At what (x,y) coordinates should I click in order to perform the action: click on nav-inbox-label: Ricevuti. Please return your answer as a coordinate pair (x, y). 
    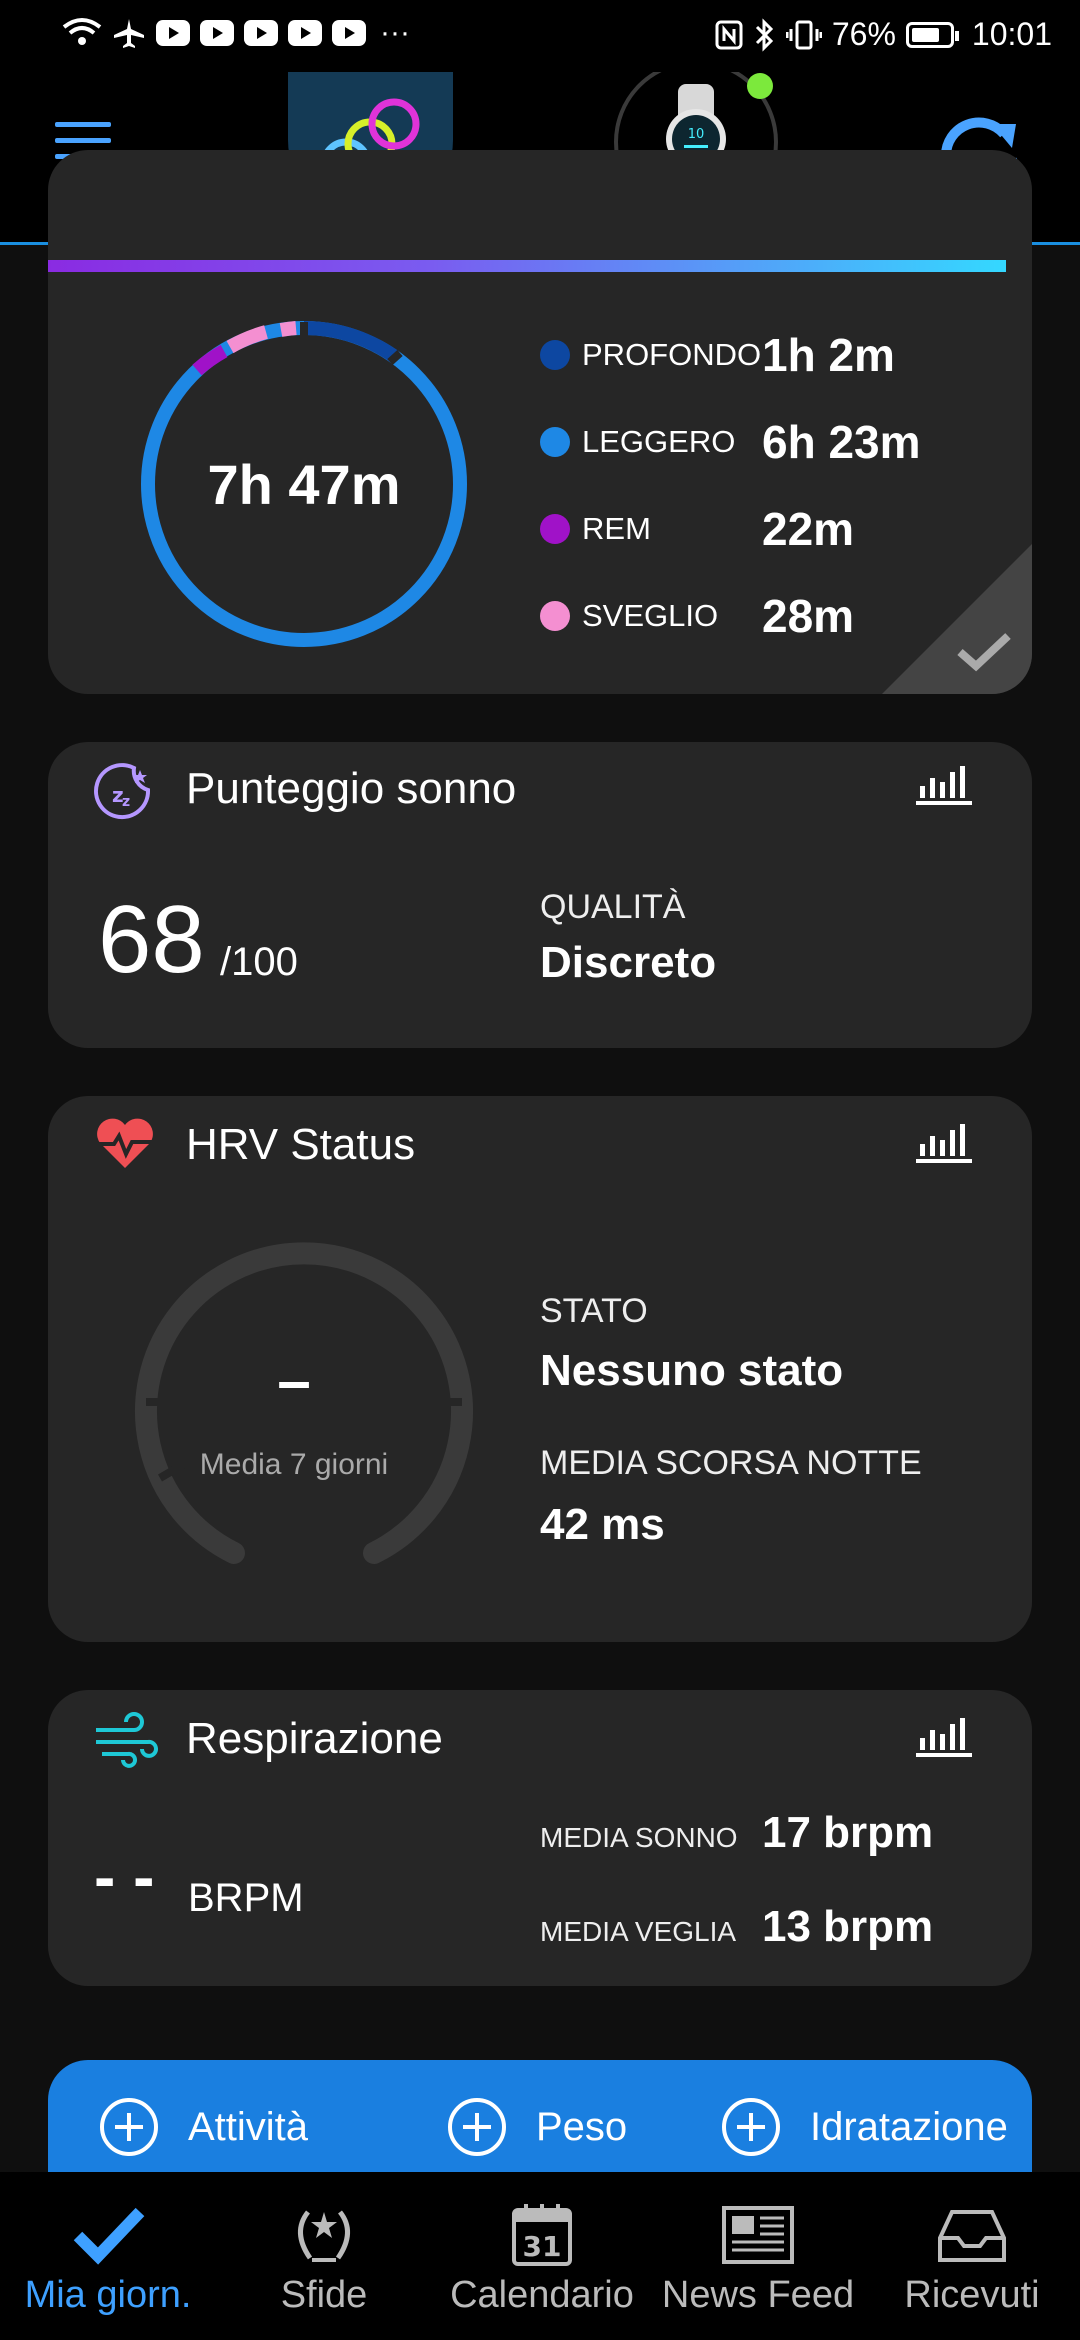
    Looking at the image, I should click on (972, 2295).